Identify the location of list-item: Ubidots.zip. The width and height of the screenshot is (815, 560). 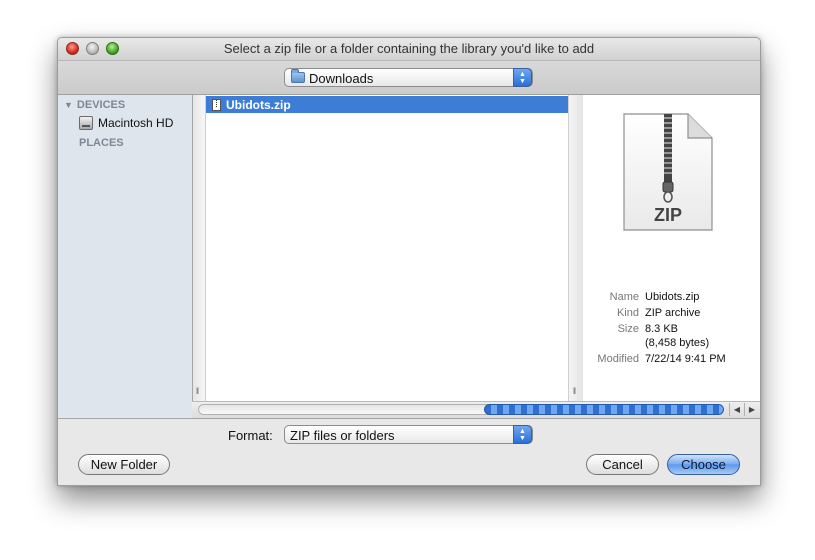
(387, 104).